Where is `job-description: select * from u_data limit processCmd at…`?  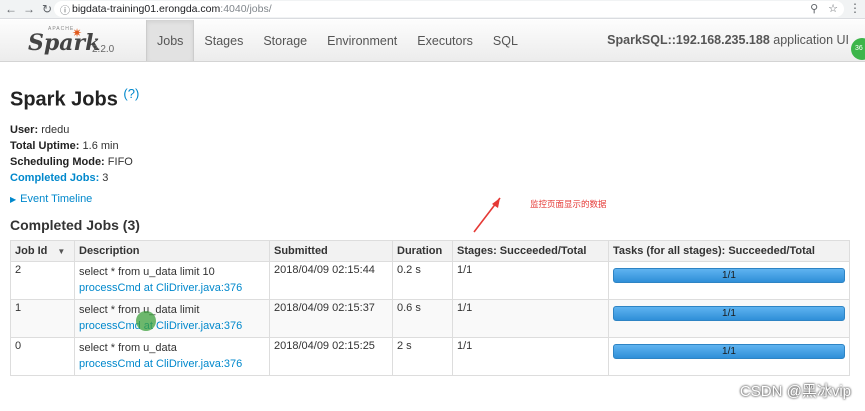 job-description: select * from u_data limit processCmd at… is located at coordinates (172, 318).